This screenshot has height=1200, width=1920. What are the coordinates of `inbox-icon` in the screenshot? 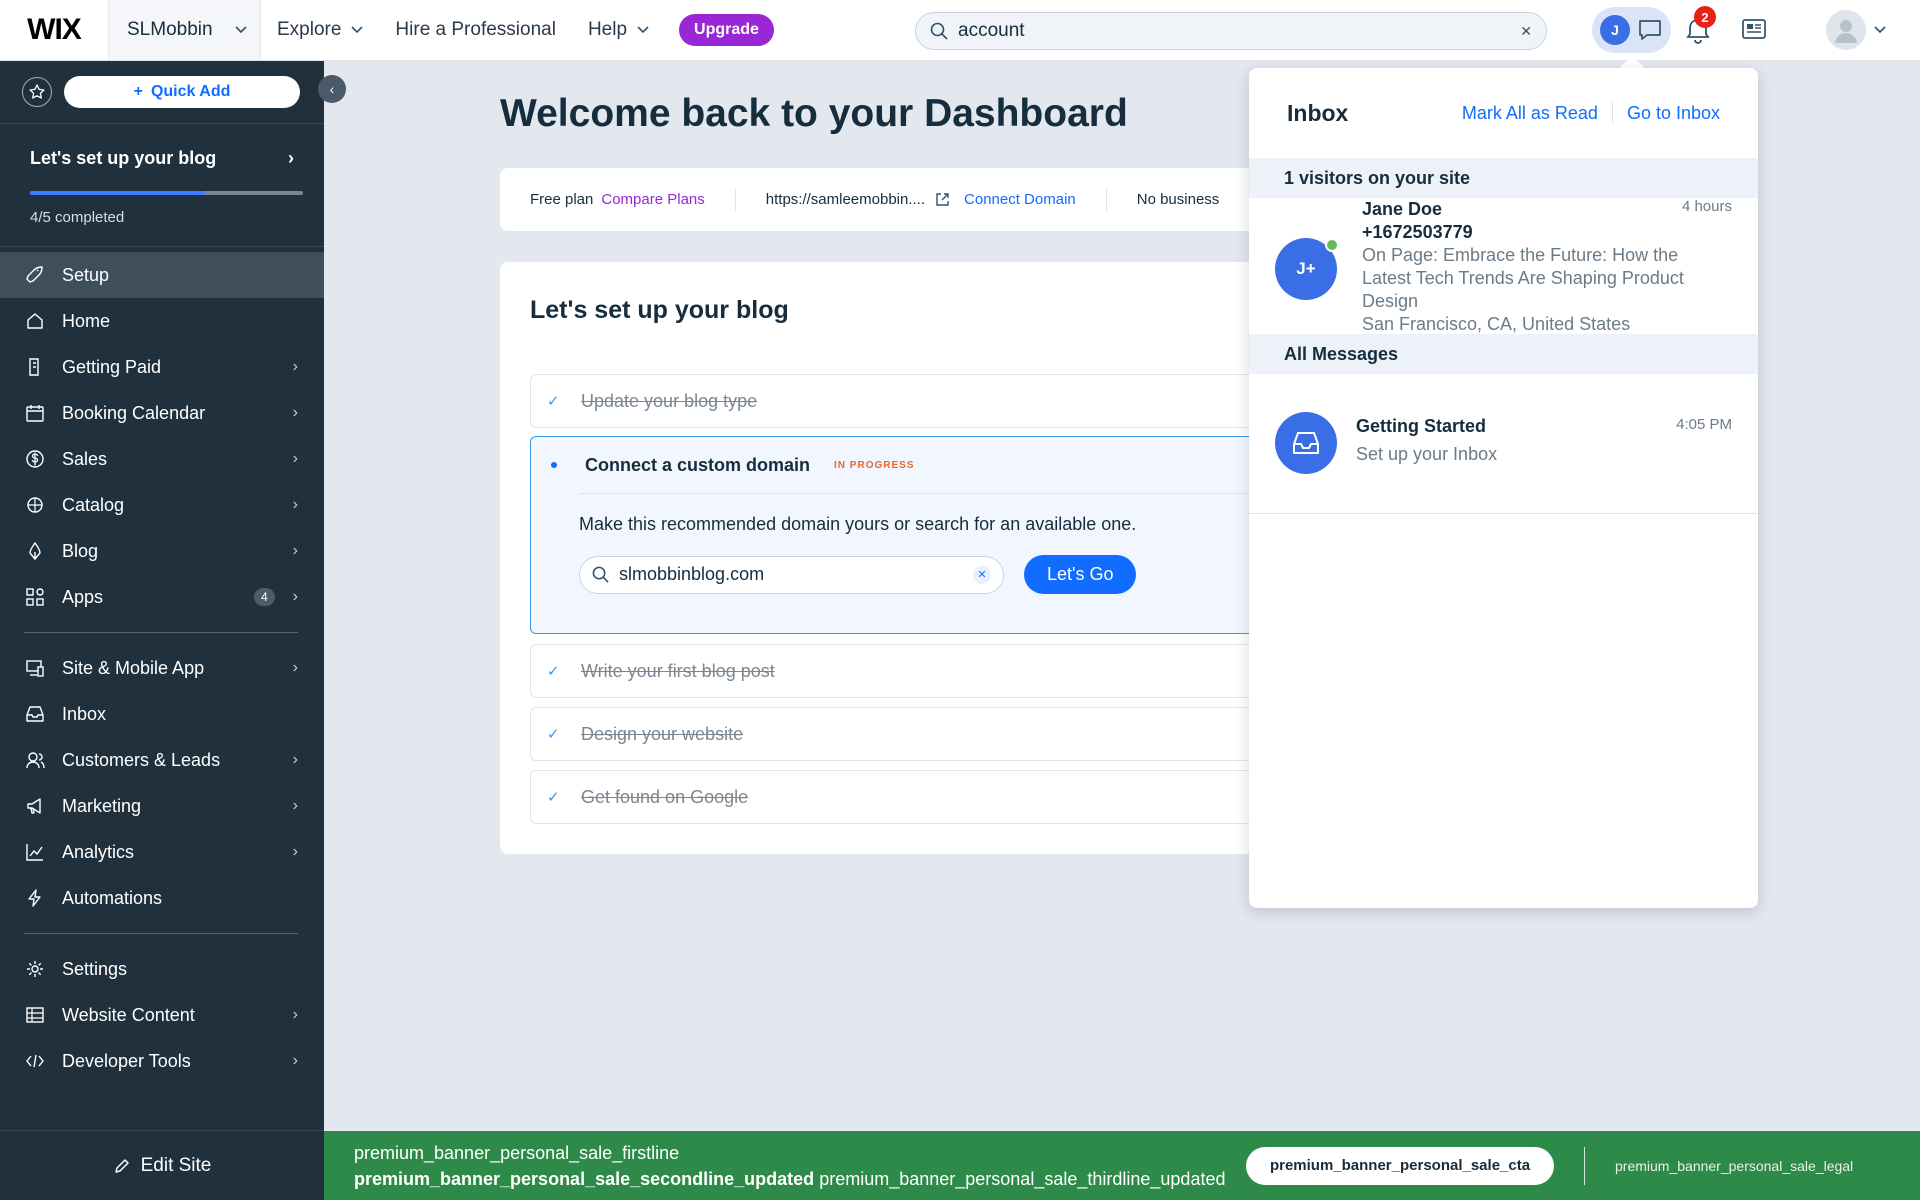 It's located at (35, 714).